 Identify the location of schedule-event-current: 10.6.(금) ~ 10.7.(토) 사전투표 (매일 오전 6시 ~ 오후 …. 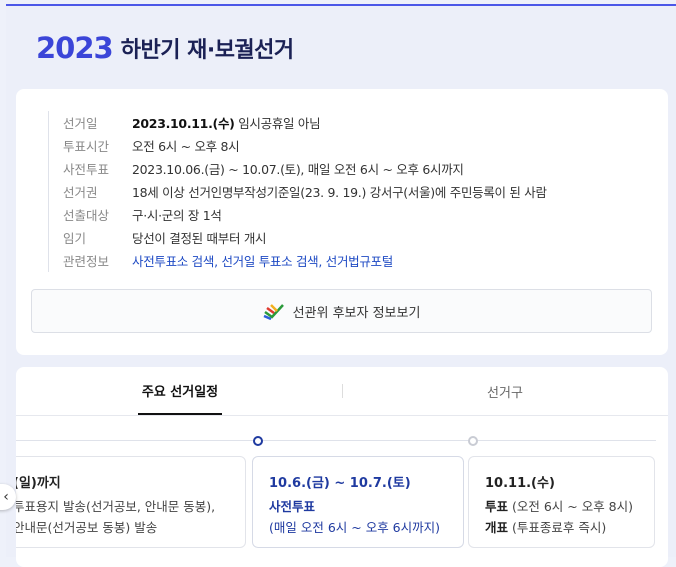
(358, 502).